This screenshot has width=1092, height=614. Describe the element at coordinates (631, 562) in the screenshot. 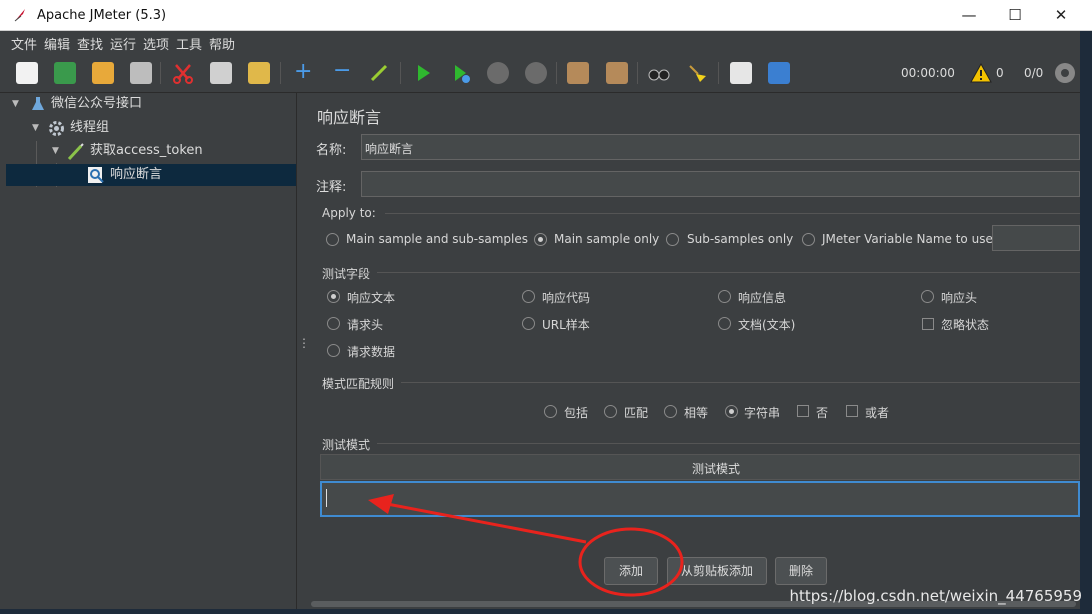

I see `annotation-circle` at that location.